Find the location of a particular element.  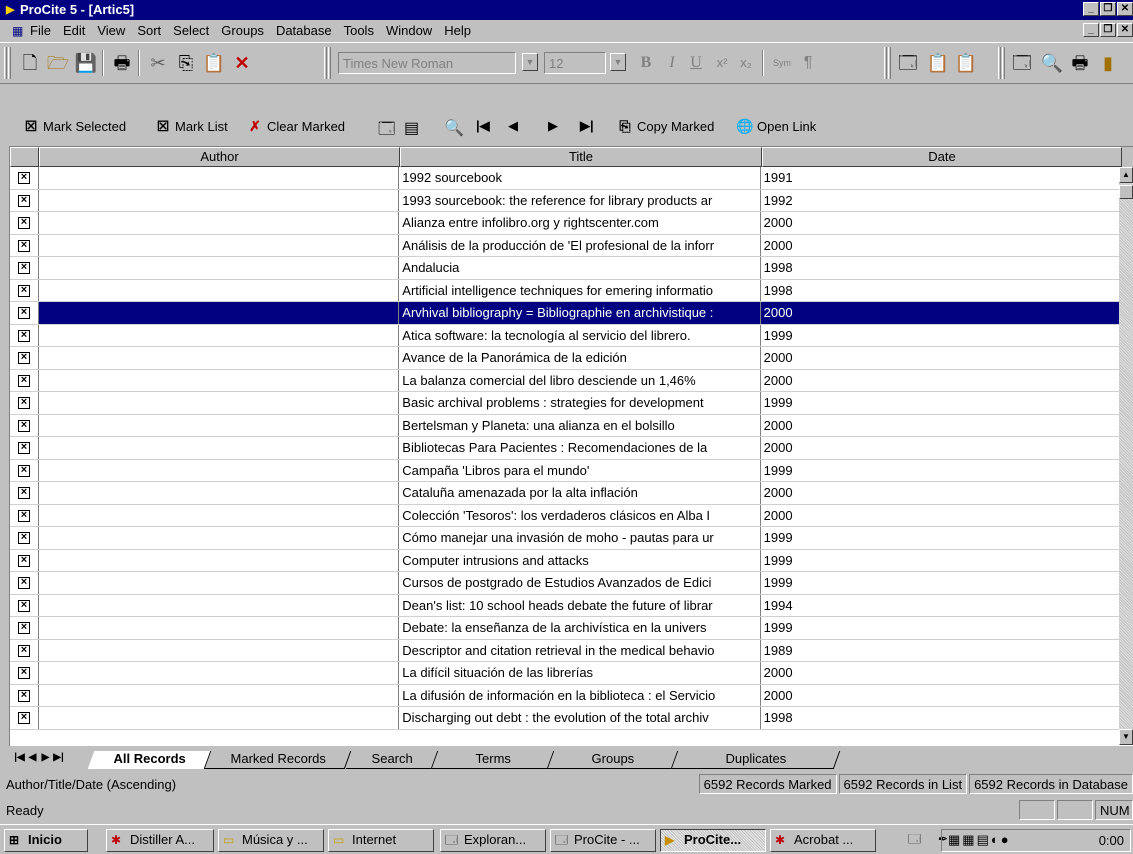

document-icon: ▦ is located at coordinates (19, 31).